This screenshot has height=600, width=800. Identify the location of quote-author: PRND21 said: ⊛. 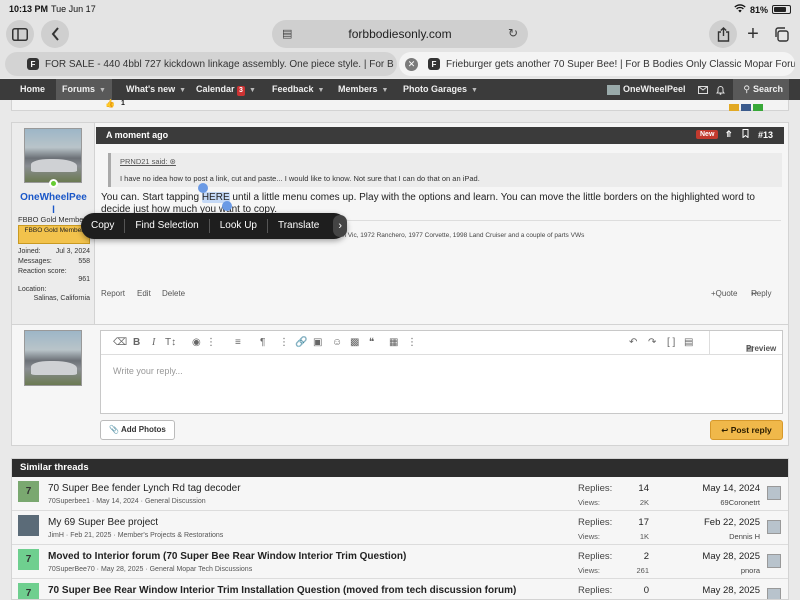
(148, 161).